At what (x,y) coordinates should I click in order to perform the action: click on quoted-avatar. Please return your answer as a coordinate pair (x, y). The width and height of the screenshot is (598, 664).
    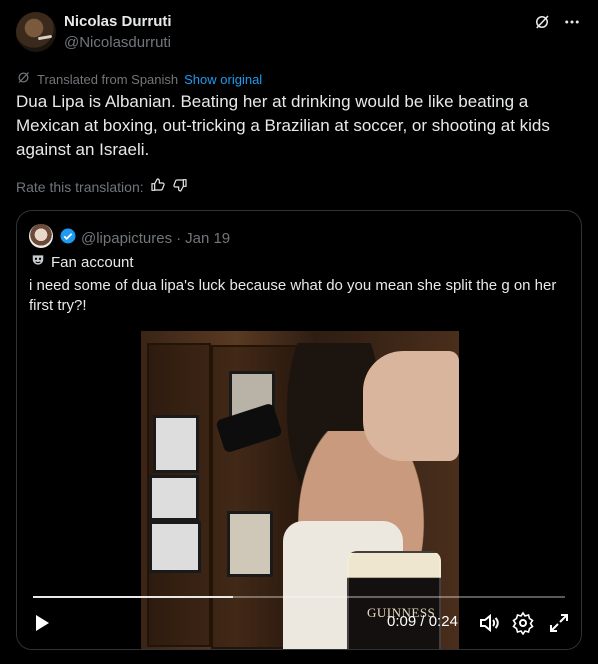
    Looking at the image, I should click on (41, 236).